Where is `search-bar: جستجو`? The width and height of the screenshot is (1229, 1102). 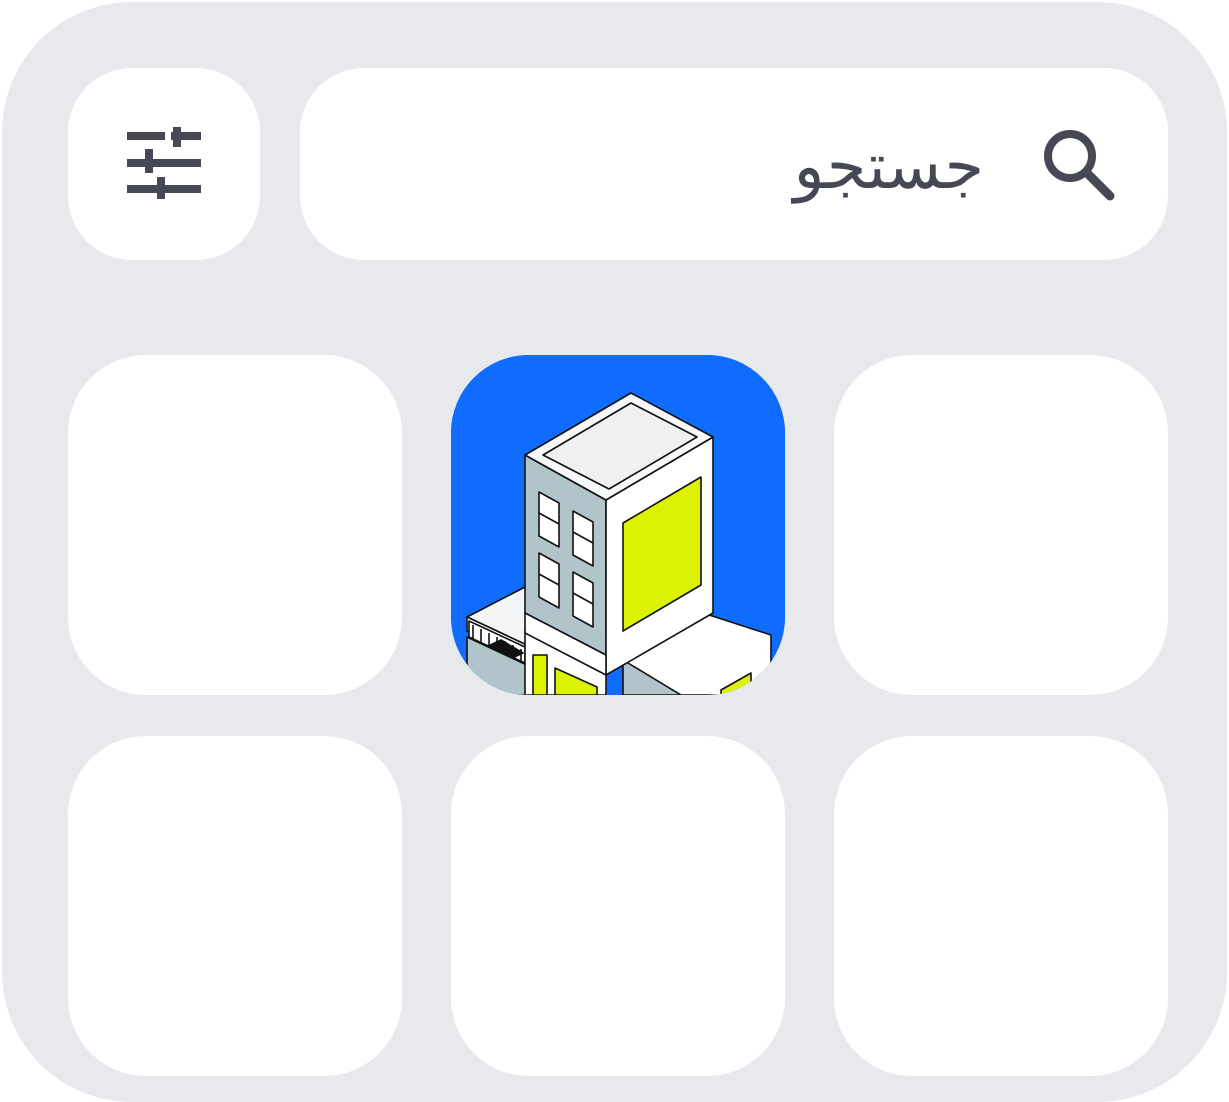
search-bar: جستجو is located at coordinates (734, 164).